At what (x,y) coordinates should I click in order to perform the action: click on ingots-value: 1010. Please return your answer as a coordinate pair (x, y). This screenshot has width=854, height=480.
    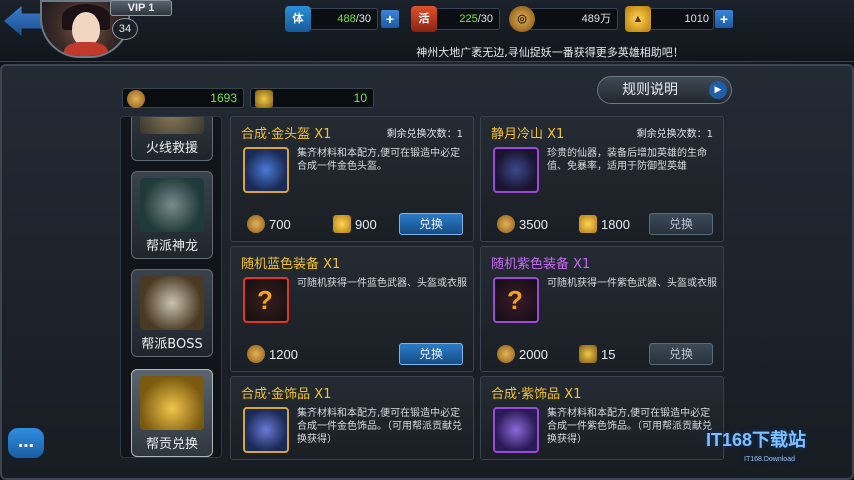
    Looking at the image, I should click on (696, 19).